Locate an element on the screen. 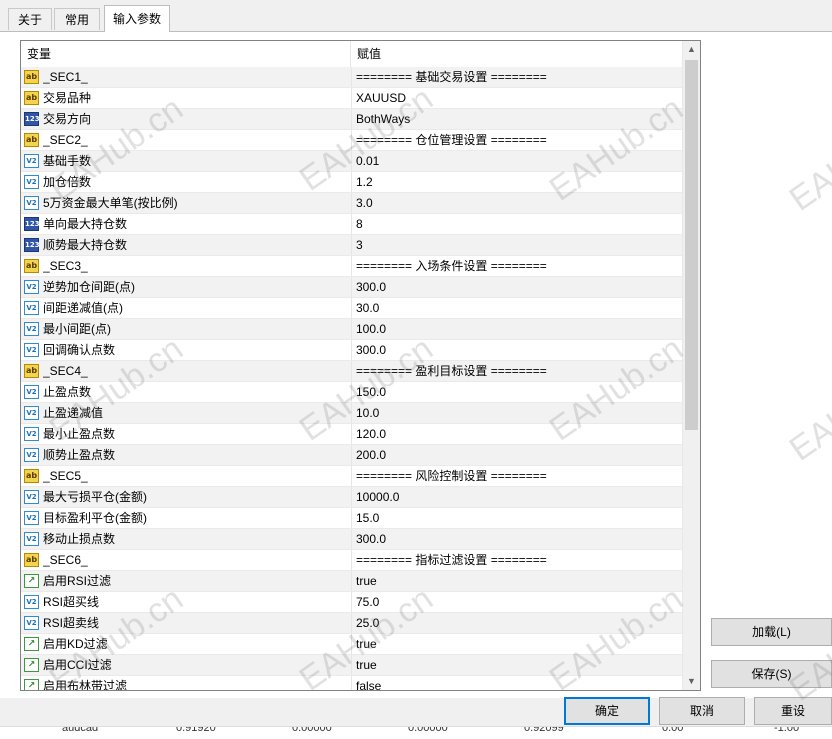 The image size is (832, 739). parameter-value: 10.0 is located at coordinates (518, 413).